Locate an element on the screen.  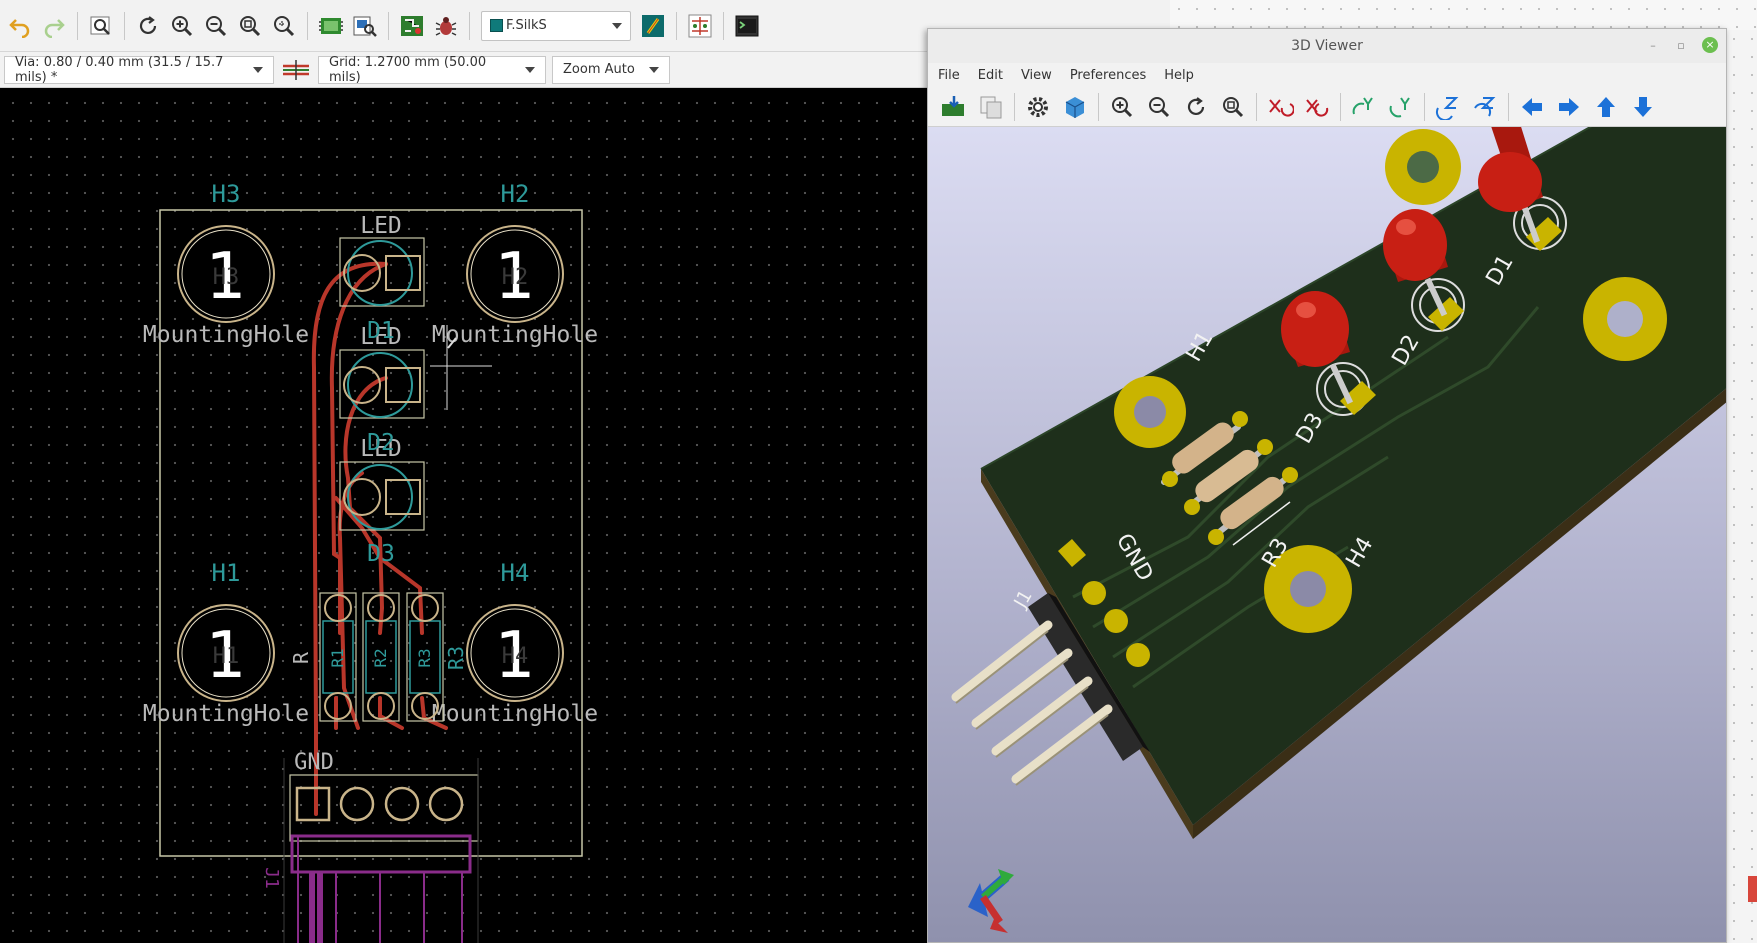
menu-preferences: Preferences is located at coordinates (1108, 75).